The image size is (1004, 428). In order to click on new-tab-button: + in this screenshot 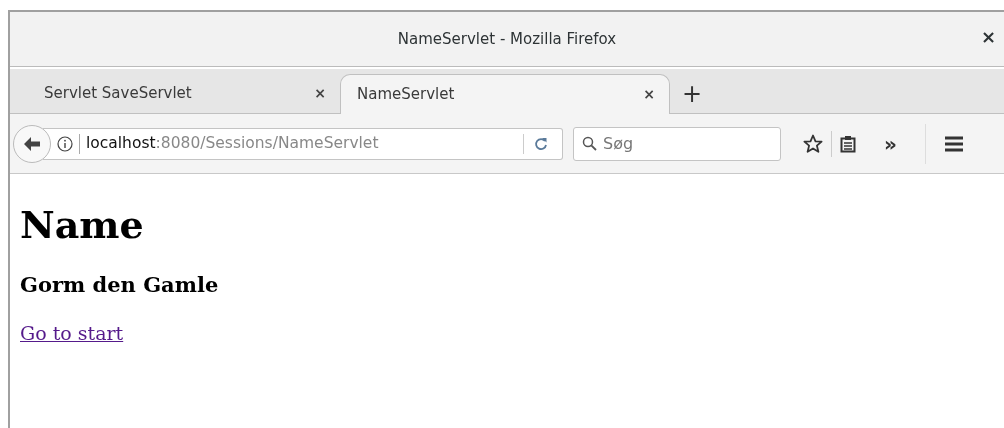, I will do `click(692, 94)`.